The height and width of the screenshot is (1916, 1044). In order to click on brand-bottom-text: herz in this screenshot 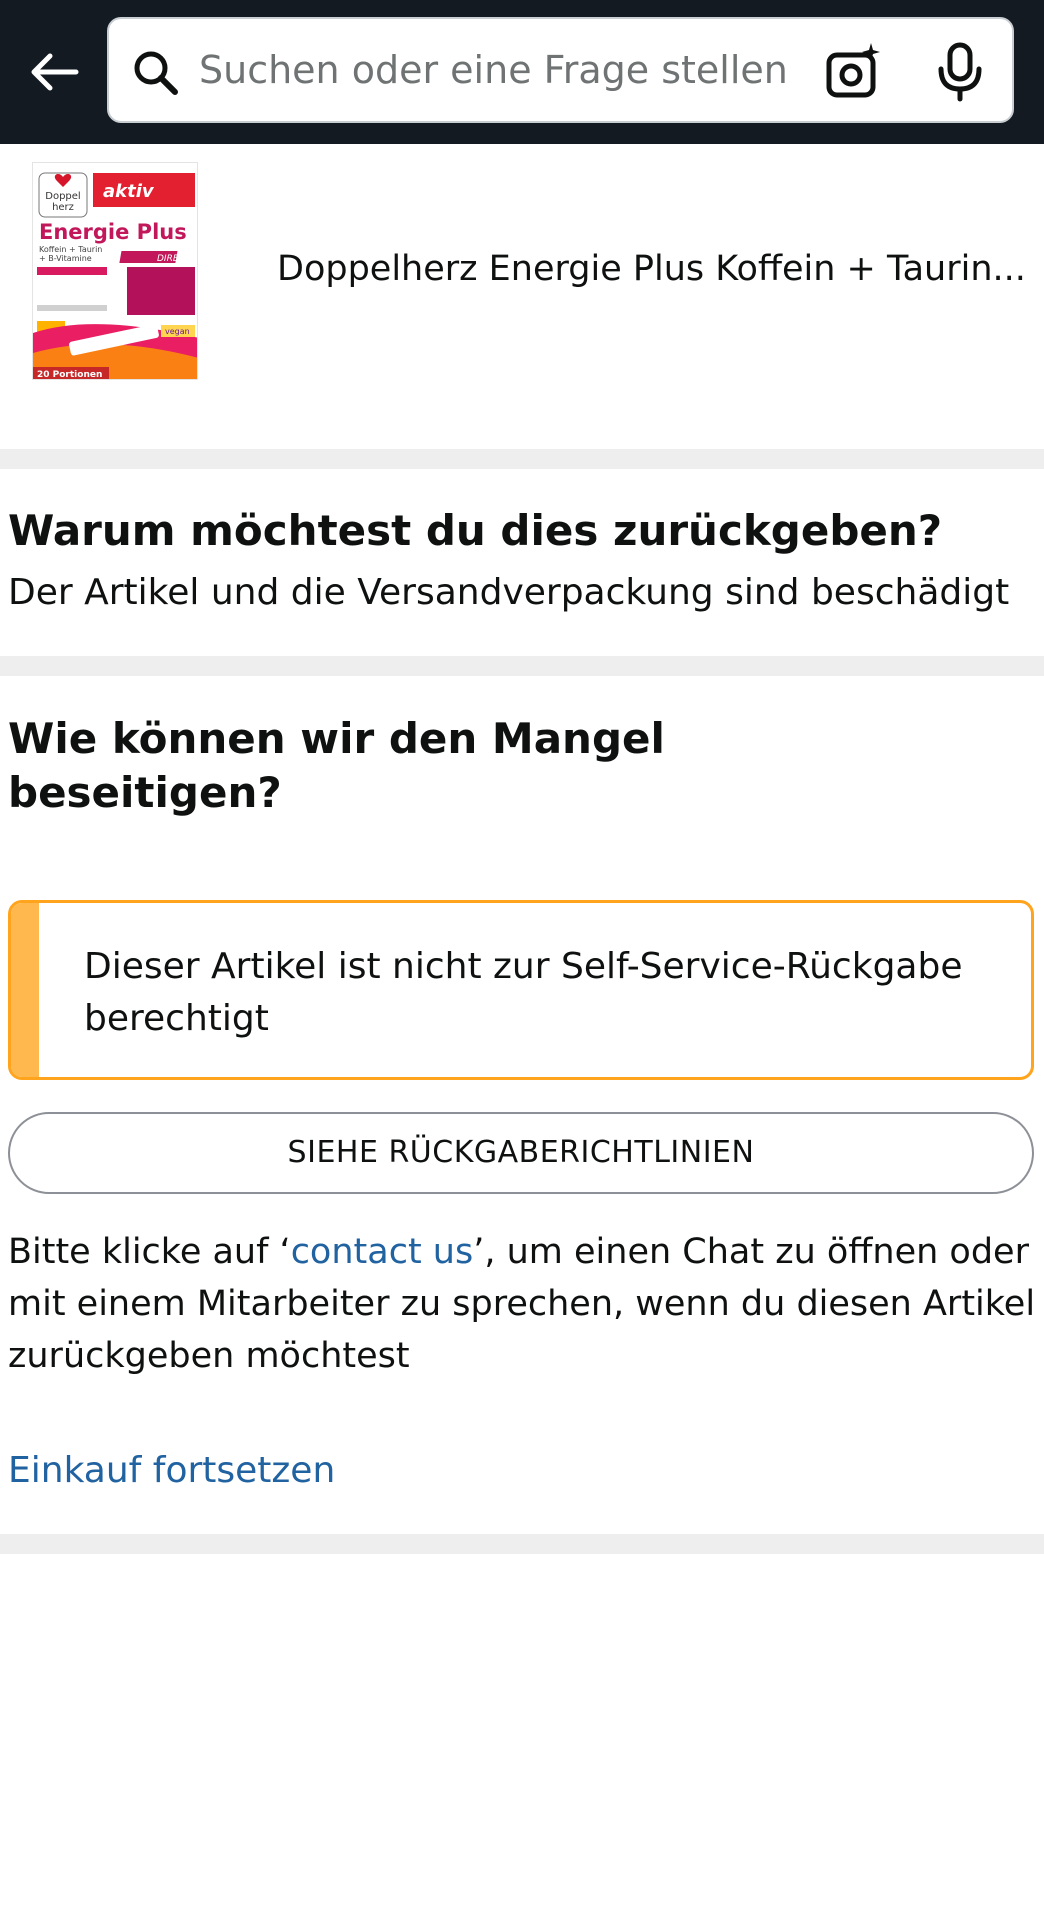, I will do `click(63, 207)`.